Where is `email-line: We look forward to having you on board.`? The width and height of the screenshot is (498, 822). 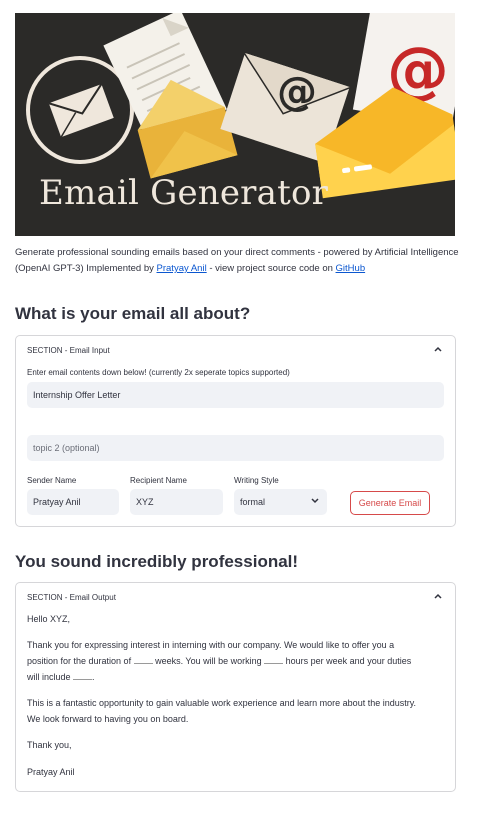
email-line: We look forward to having you on board. is located at coordinates (108, 719).